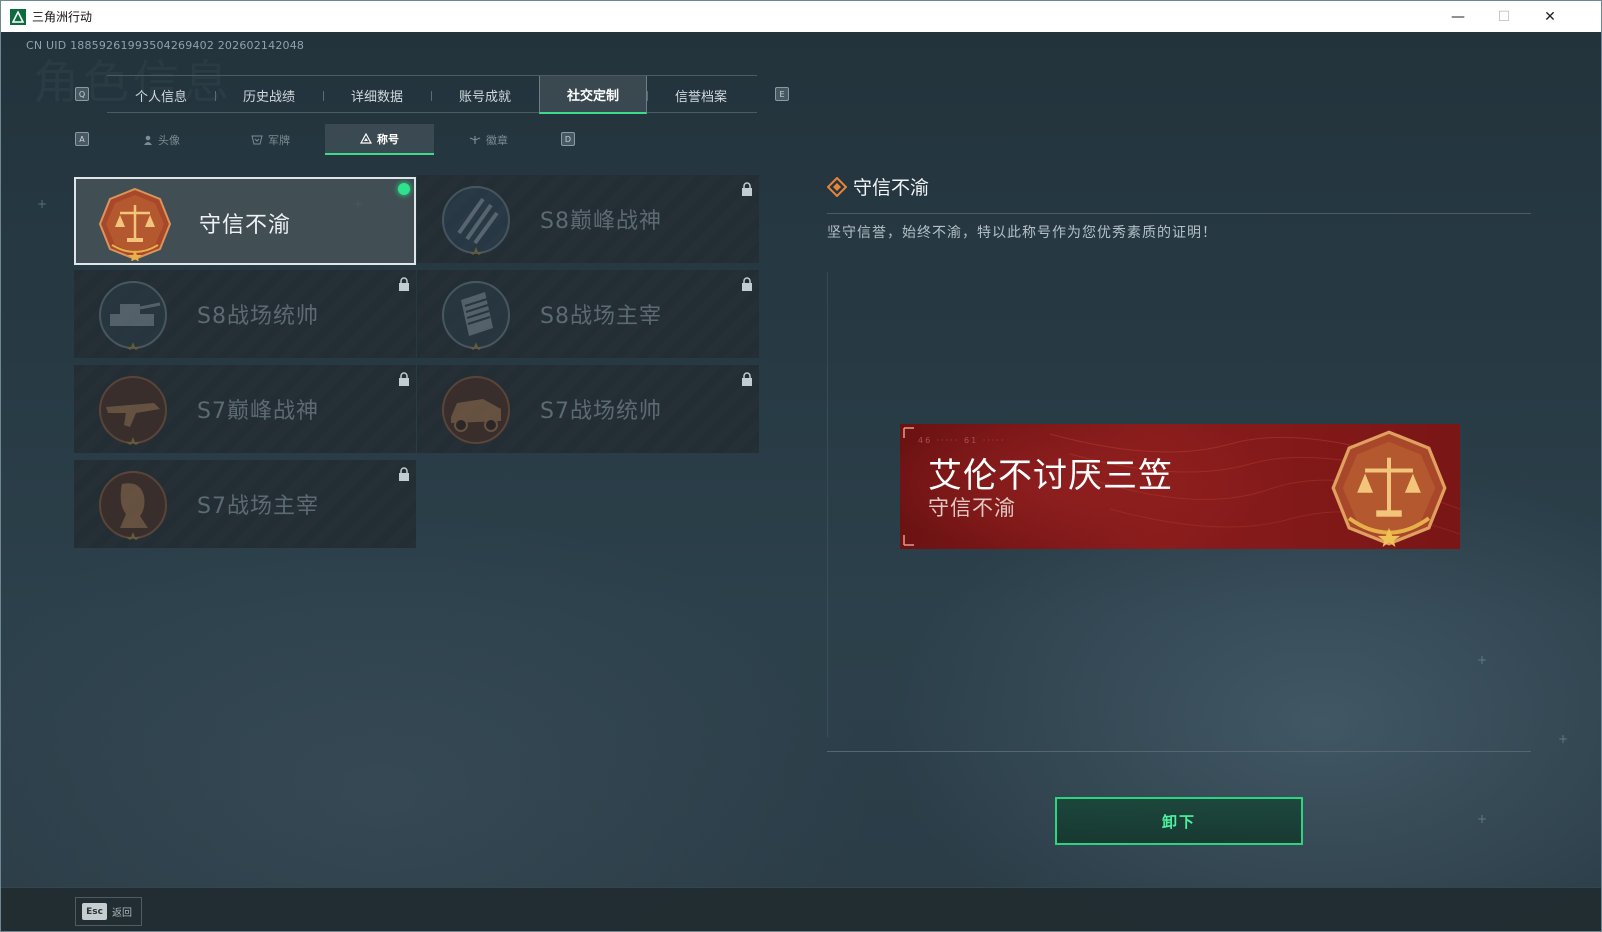 Image resolution: width=1602 pixels, height=932 pixels. Describe the element at coordinates (801, 909) in the screenshot. I see `bottom-bar: Esc 返回` at that location.